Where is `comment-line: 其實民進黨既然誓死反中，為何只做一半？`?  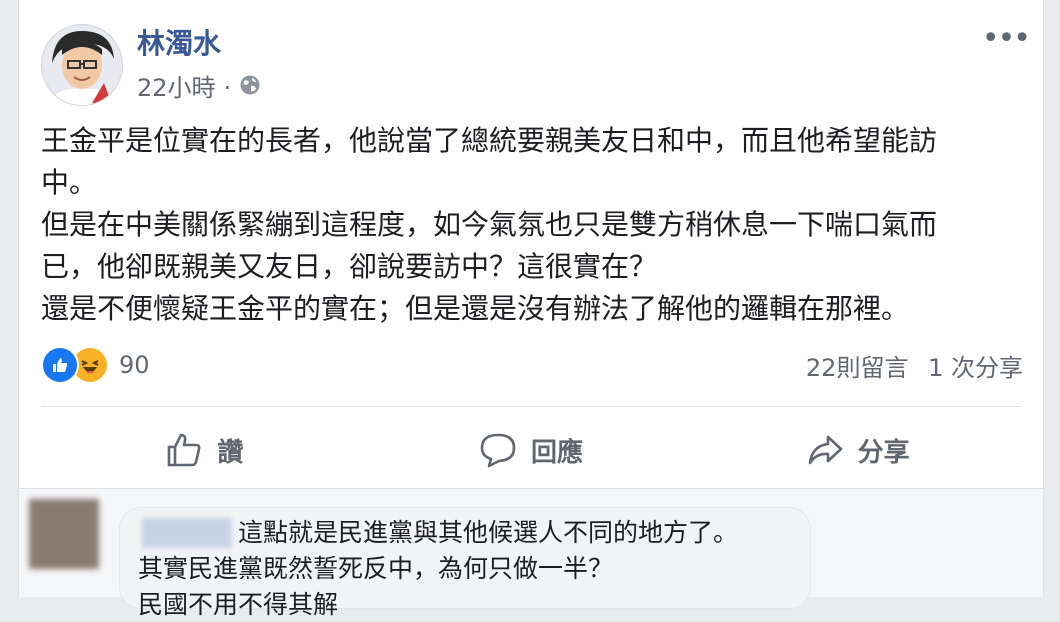 comment-line: 其實民進黨既然誓死反中，為何只做一半？ is located at coordinates (376, 568).